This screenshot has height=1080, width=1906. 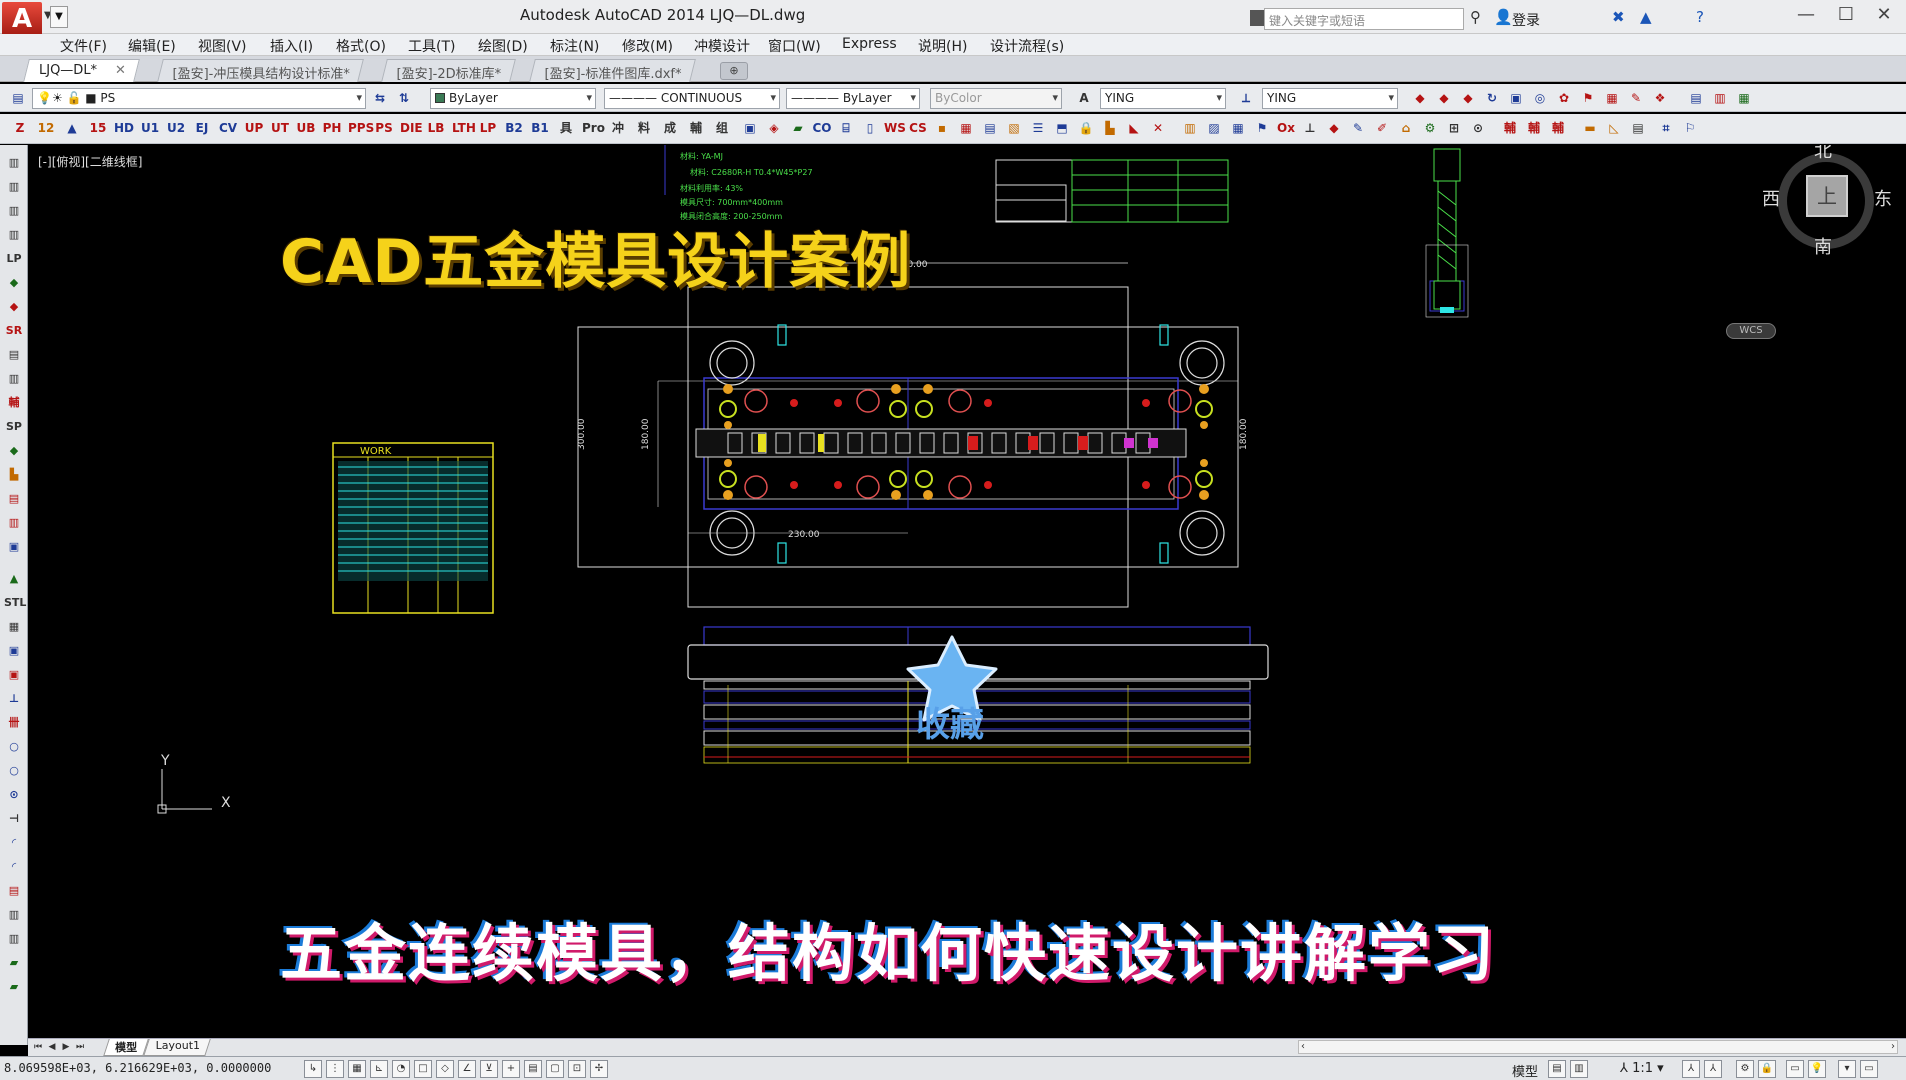 What do you see at coordinates (511, 1069) in the screenshot?
I see `dyn-icon: +` at bounding box center [511, 1069].